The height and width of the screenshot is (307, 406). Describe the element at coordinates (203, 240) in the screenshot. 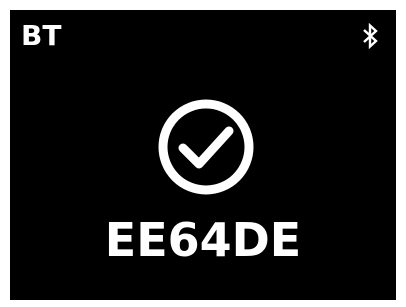

I see `device-id: EE64DE` at that location.